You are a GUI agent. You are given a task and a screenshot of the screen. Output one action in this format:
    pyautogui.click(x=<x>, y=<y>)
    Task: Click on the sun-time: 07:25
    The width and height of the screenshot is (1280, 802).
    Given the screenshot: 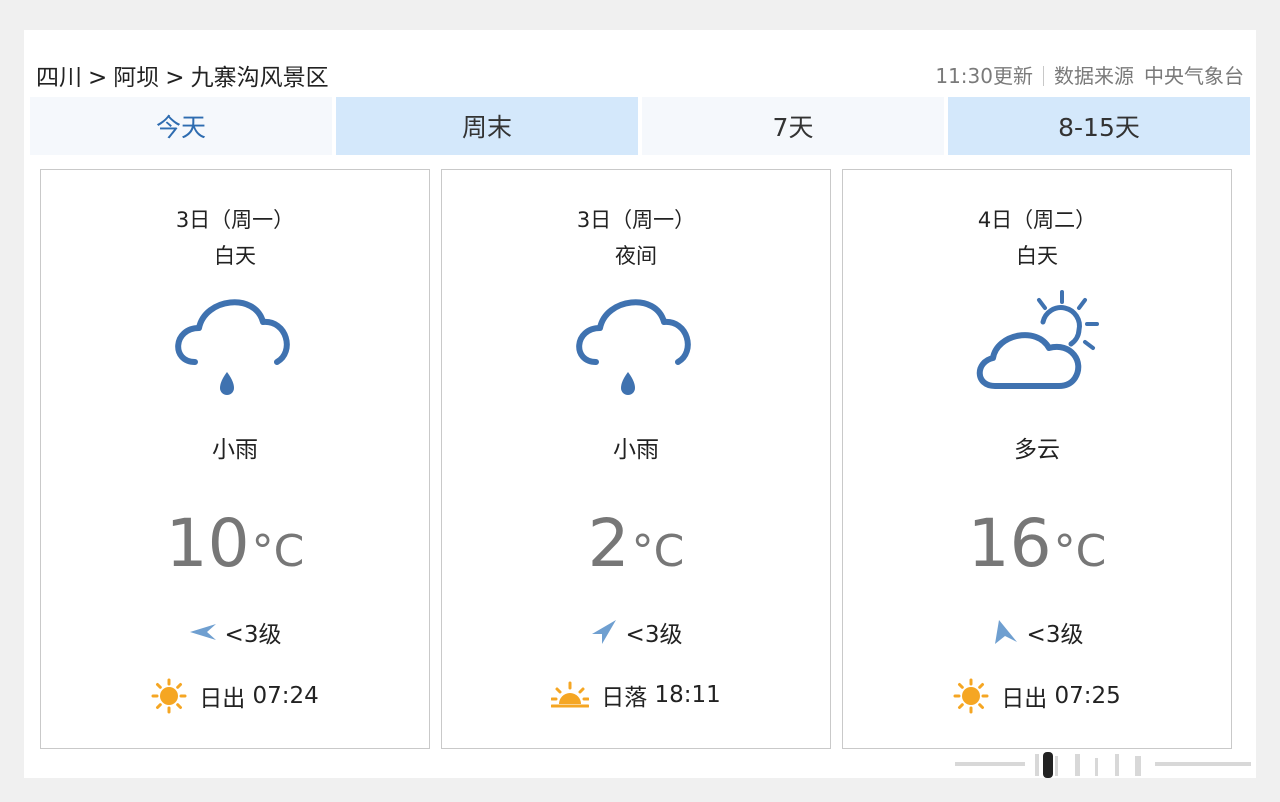 What is the action you would take?
    pyautogui.click(x=1087, y=696)
    